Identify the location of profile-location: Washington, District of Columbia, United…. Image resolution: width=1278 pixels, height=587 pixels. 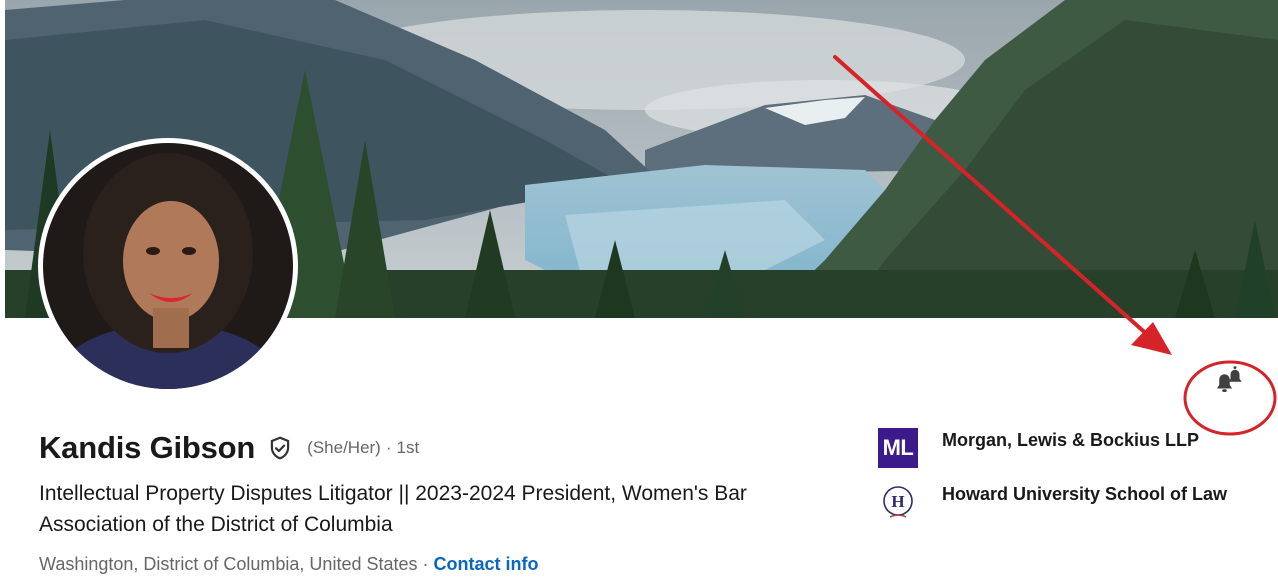
(228, 564).